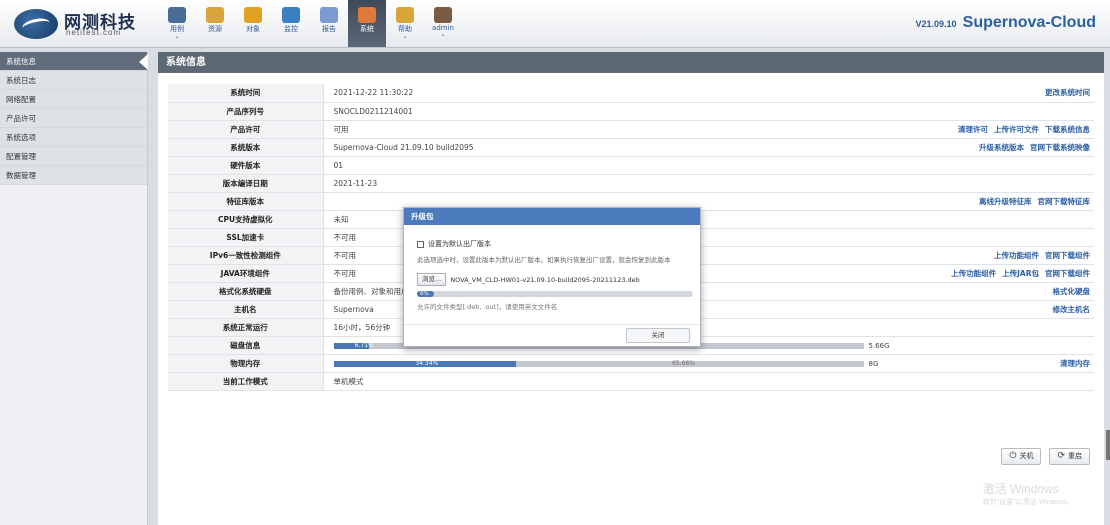 This screenshot has height=525, width=1110. Describe the element at coordinates (291, 15) in the screenshot. I see `gauge-icon` at that location.